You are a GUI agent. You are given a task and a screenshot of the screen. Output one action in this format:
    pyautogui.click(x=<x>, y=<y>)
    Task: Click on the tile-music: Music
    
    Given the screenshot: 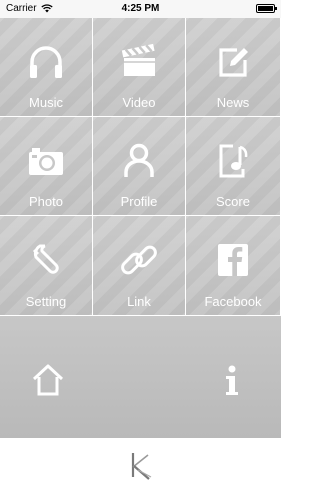 What is the action you would take?
    pyautogui.click(x=46, y=67)
    